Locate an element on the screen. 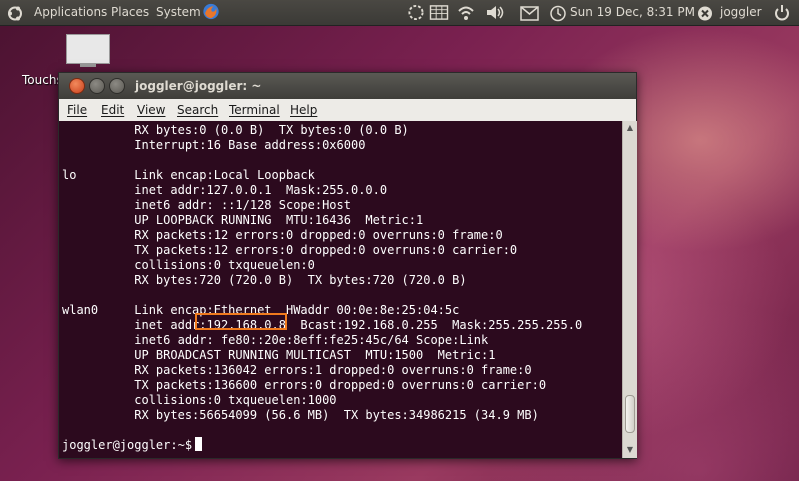  applications-menu: Applications is located at coordinates (70, 12).